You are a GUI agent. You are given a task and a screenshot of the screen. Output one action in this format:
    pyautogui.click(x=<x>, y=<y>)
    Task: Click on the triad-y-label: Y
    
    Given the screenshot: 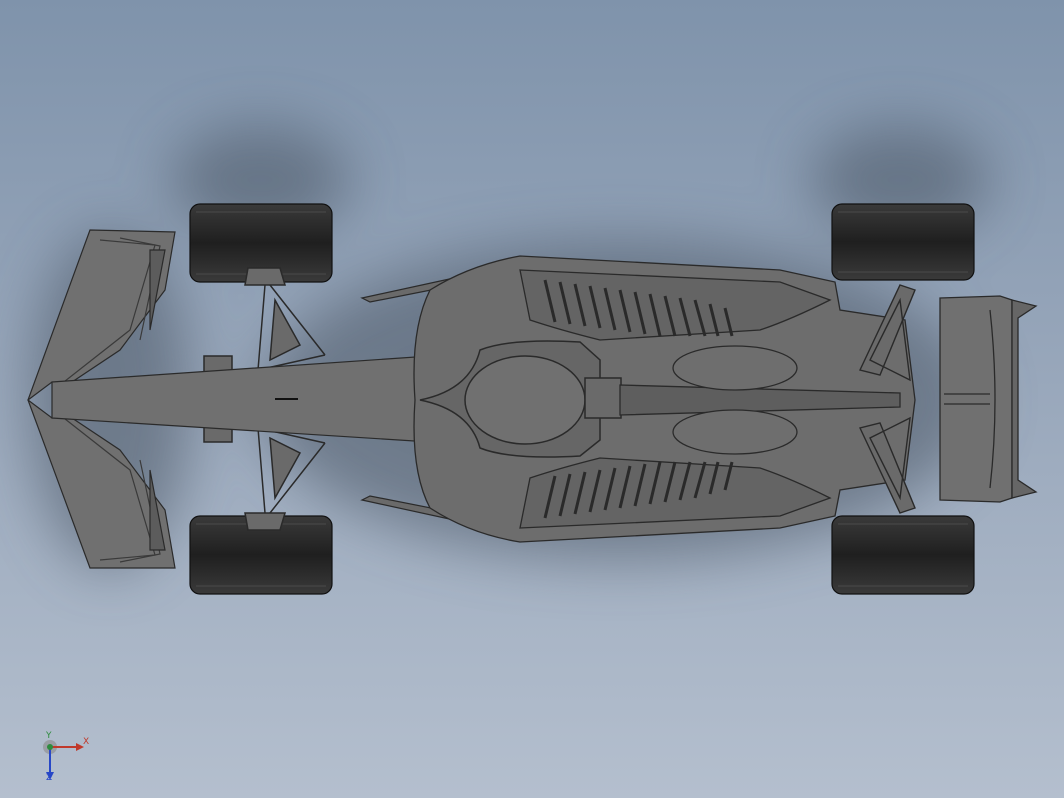 What is the action you would take?
    pyautogui.click(x=49, y=736)
    